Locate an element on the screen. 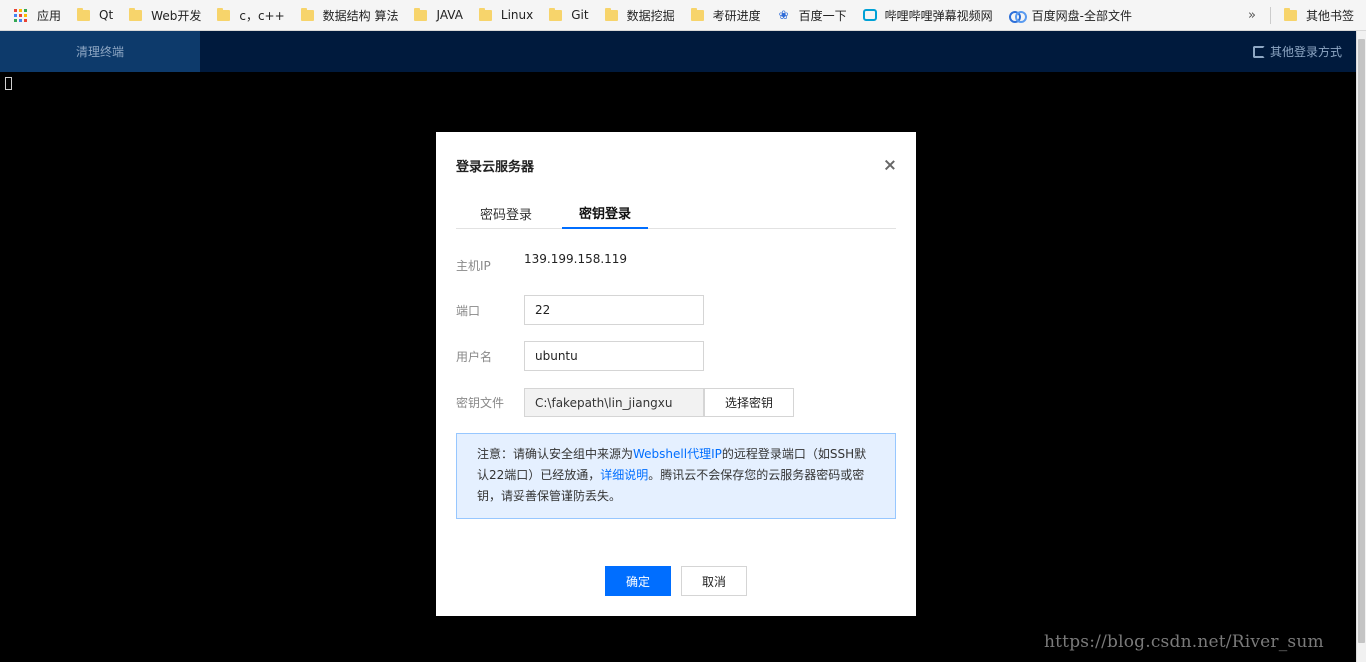  bookmark-label: JAVA is located at coordinates (449, 15).